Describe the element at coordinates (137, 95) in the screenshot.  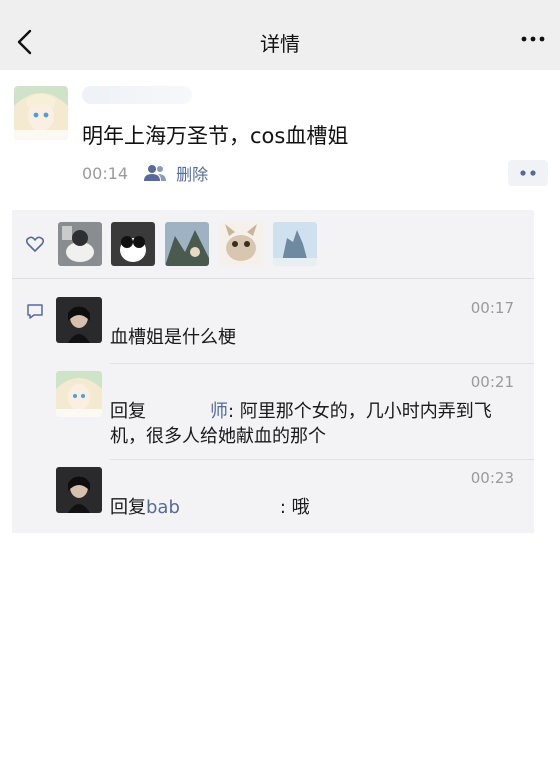
I see `author-name-redacted` at that location.